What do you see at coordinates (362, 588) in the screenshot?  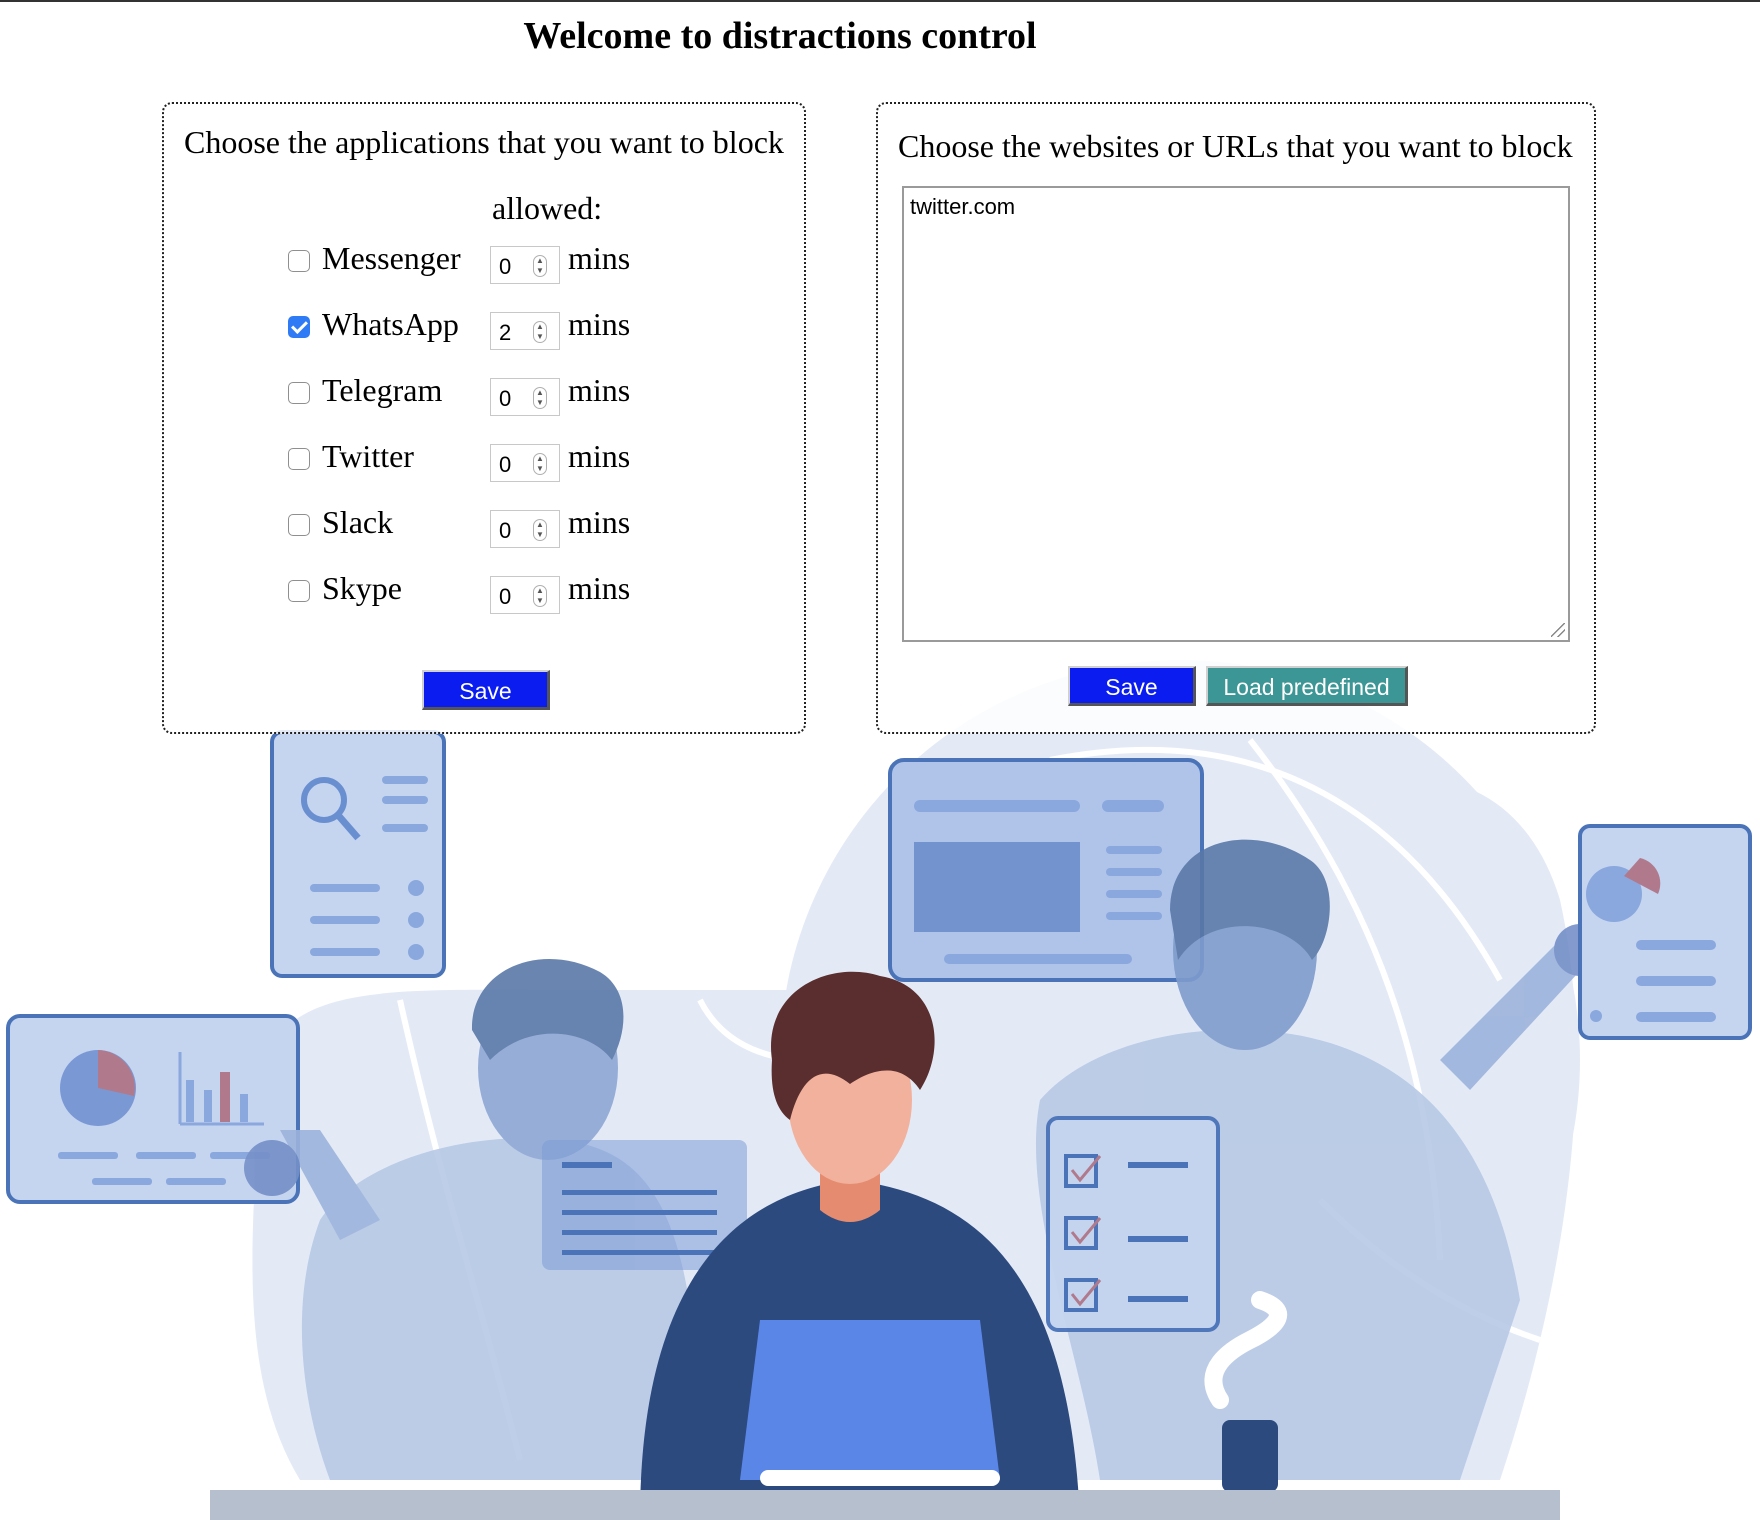 I see `app-name: Skype` at bounding box center [362, 588].